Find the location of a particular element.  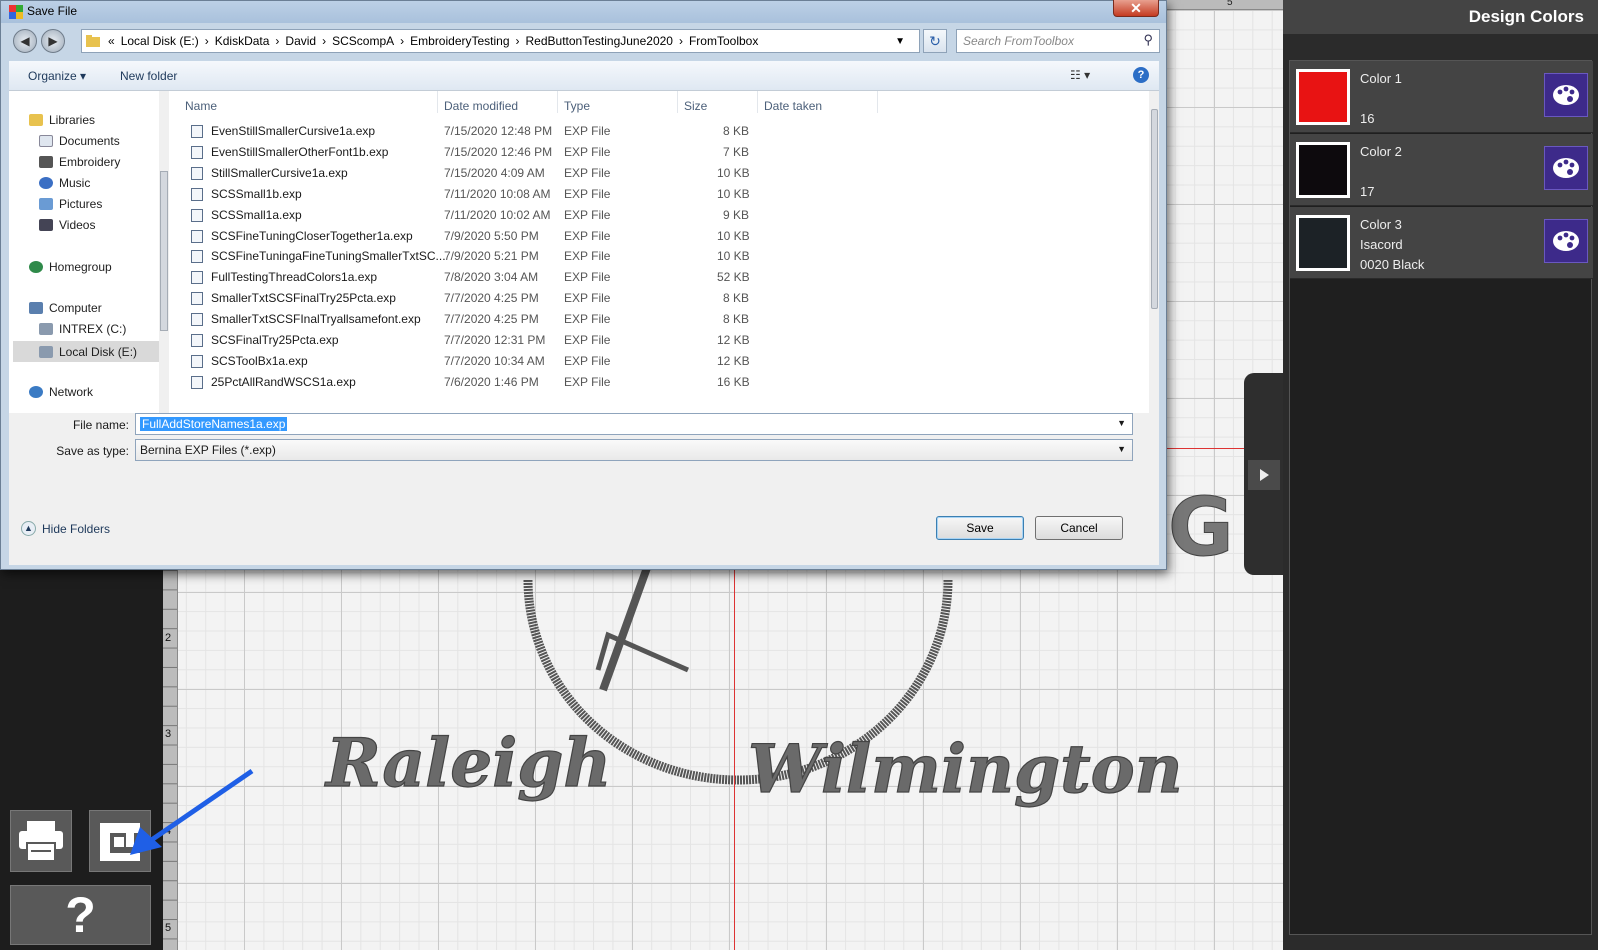

organize-menu: Organize ▾ is located at coordinates (57, 76).